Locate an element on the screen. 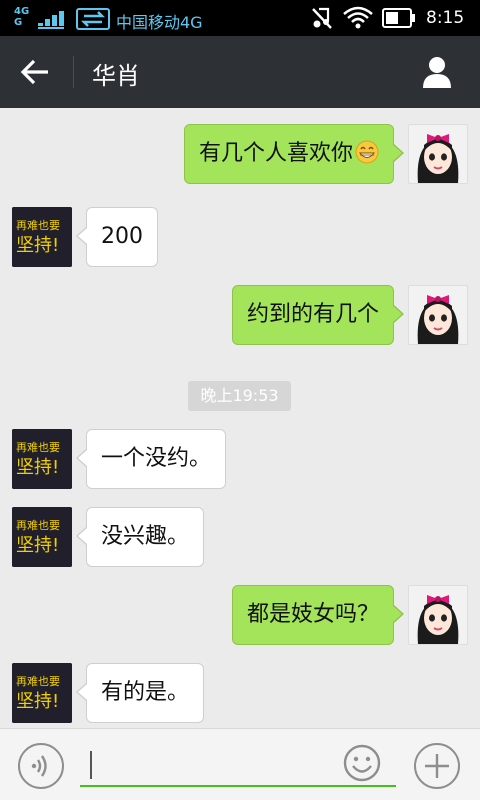 Image resolution: width=480 pixels, height=800 pixels. message-bubble-received: 一个没约。 is located at coordinates (151, 459).